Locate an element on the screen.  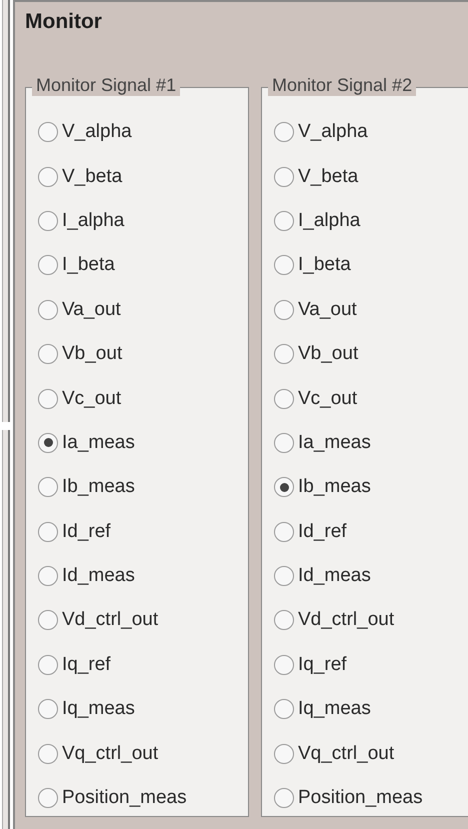
group-title: Monitor Signal #2 is located at coordinates (342, 85).